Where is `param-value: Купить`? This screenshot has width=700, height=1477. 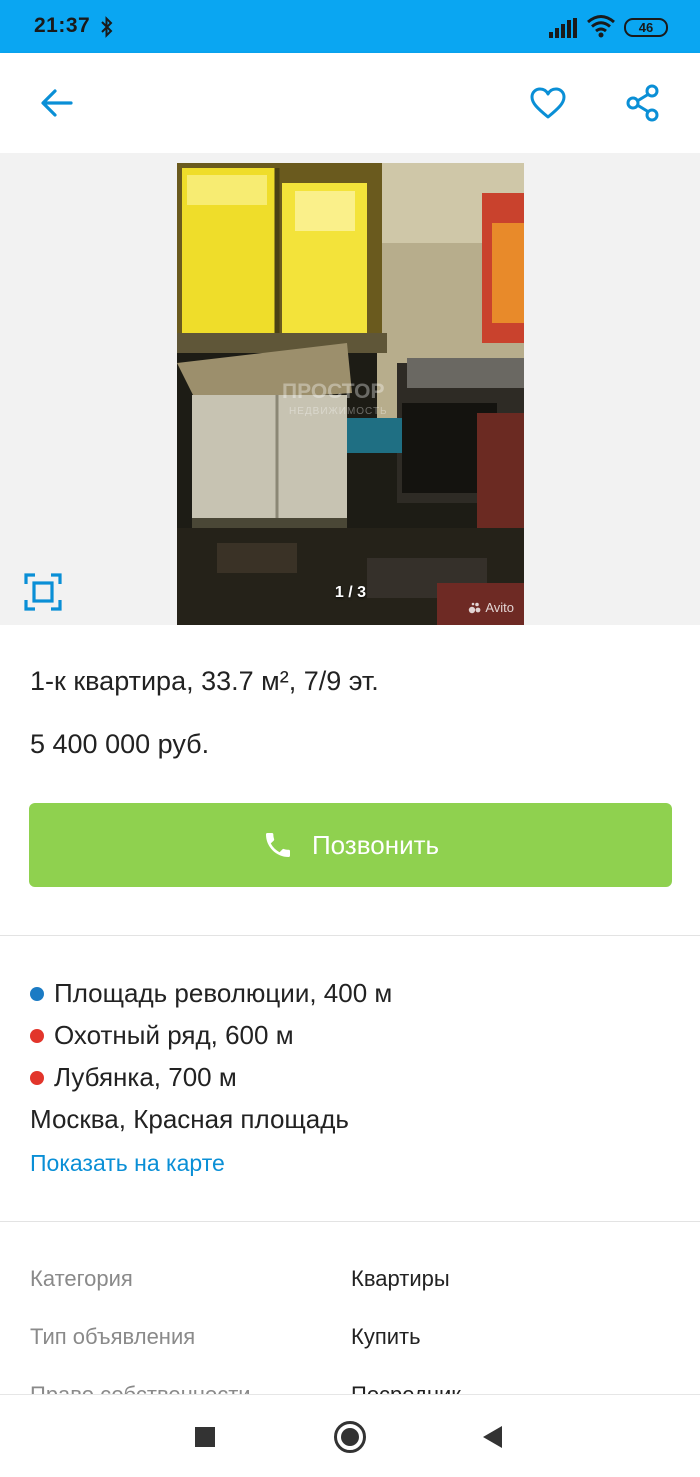 param-value: Купить is located at coordinates (386, 1336).